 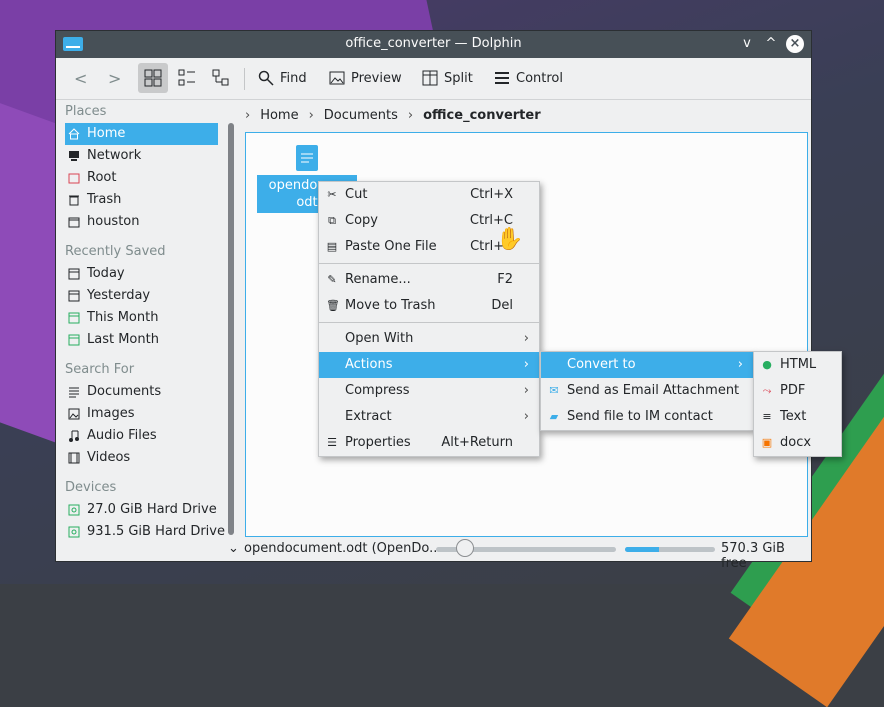 I want to click on sidebar-item-network: Network, so click(x=142, y=156).